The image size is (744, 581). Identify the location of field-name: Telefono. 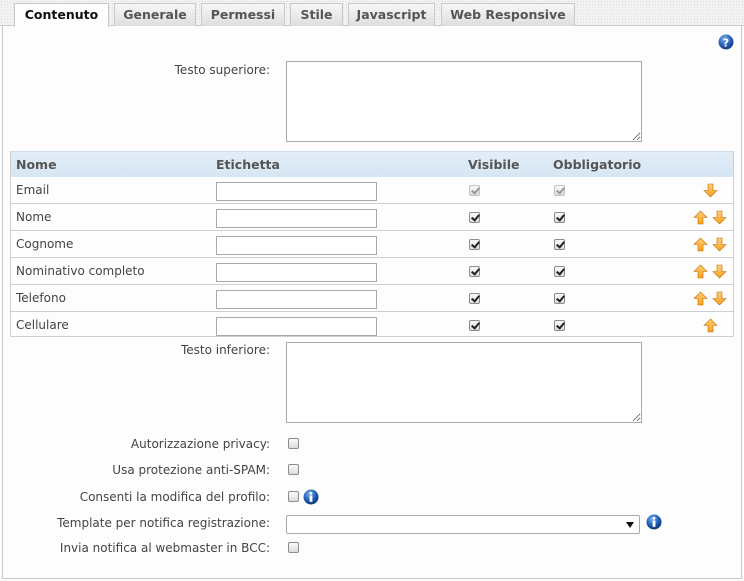
(41, 298).